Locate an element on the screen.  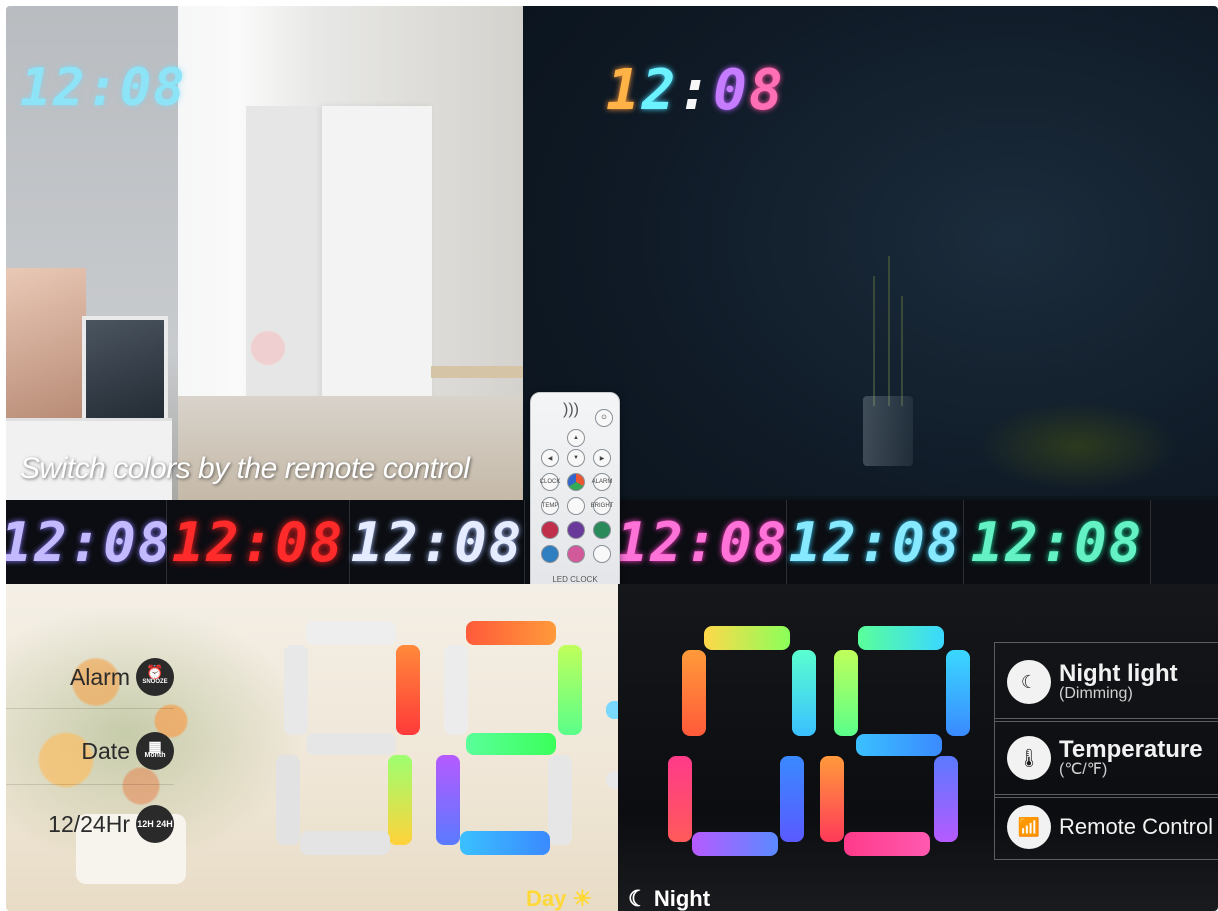
blue-button is located at coordinates (550, 554).